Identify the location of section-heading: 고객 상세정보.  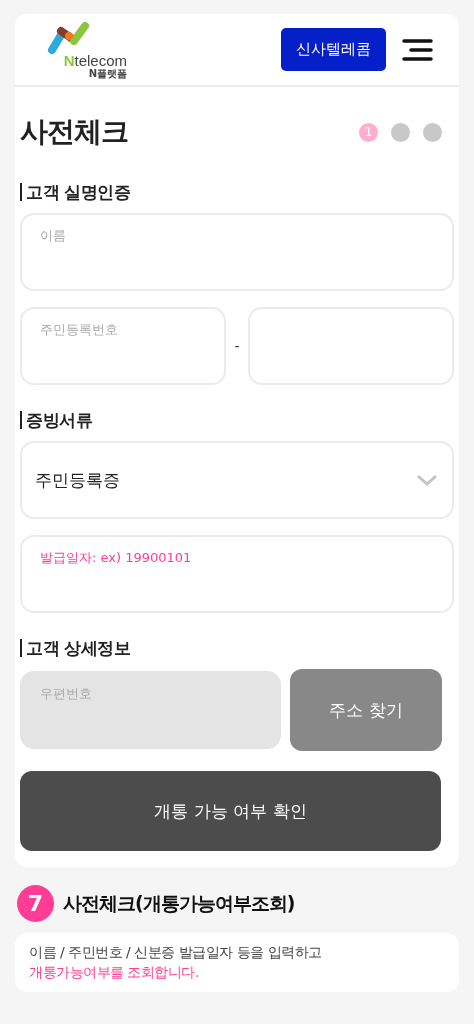
(237, 648).